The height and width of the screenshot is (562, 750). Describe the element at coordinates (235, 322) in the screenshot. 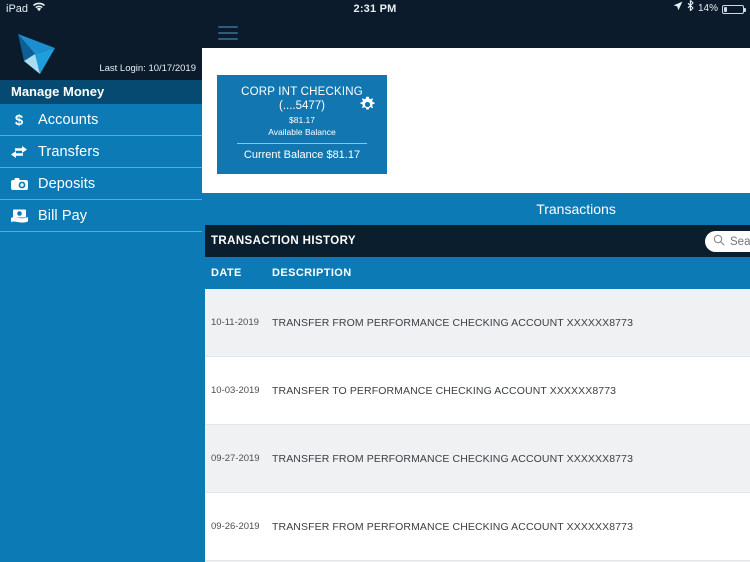

I see `transaction-date: 10-11-2019` at that location.